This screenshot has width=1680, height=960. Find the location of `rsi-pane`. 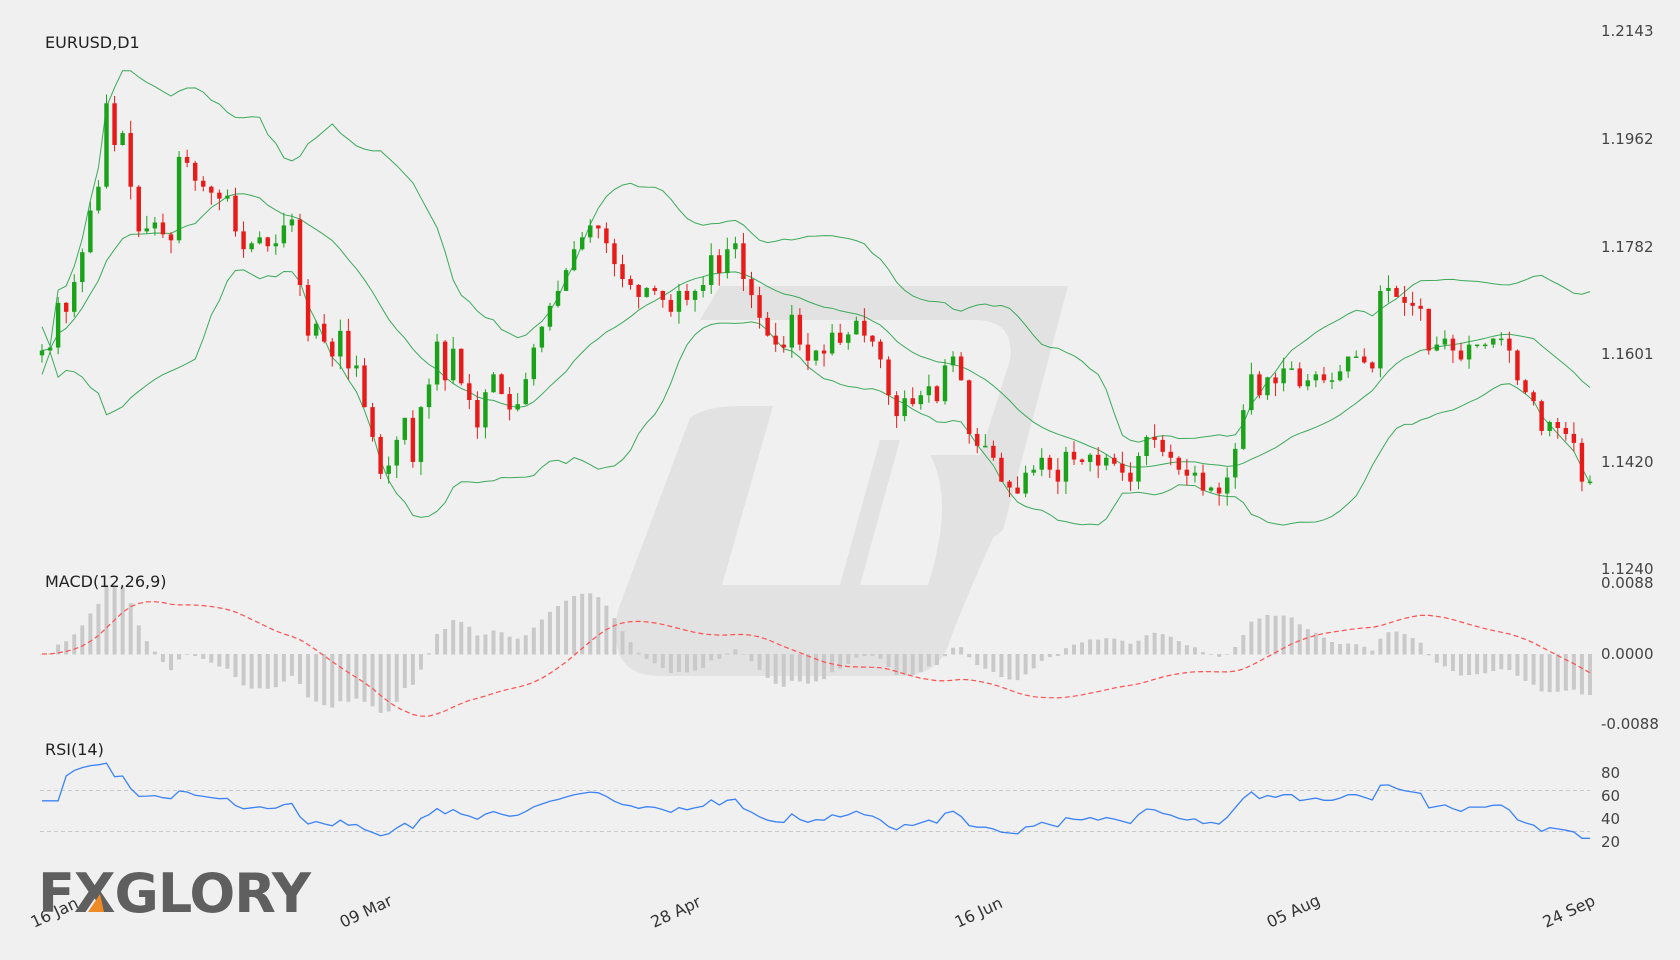

rsi-pane is located at coordinates (815, 800).